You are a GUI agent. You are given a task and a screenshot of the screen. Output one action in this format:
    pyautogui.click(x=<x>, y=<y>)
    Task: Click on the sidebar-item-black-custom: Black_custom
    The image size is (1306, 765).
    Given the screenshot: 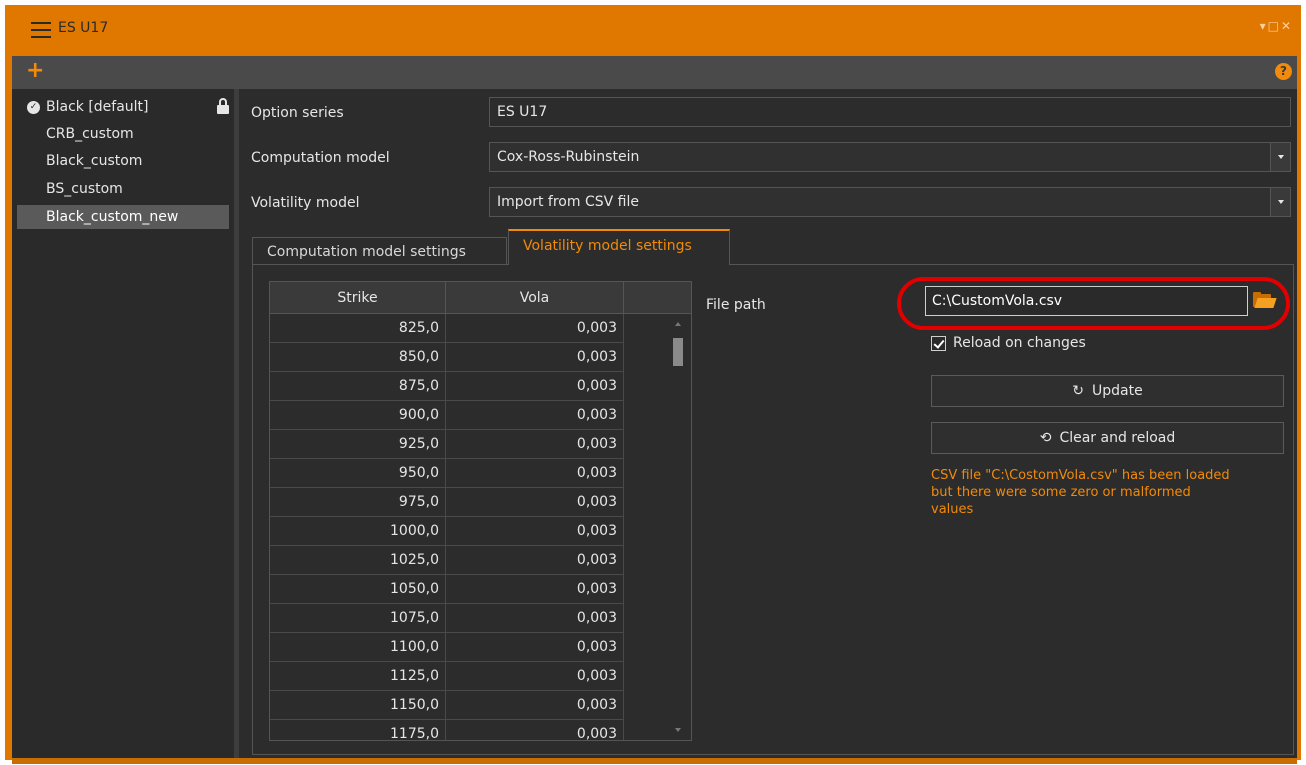 What is the action you would take?
    pyautogui.click(x=123, y=161)
    